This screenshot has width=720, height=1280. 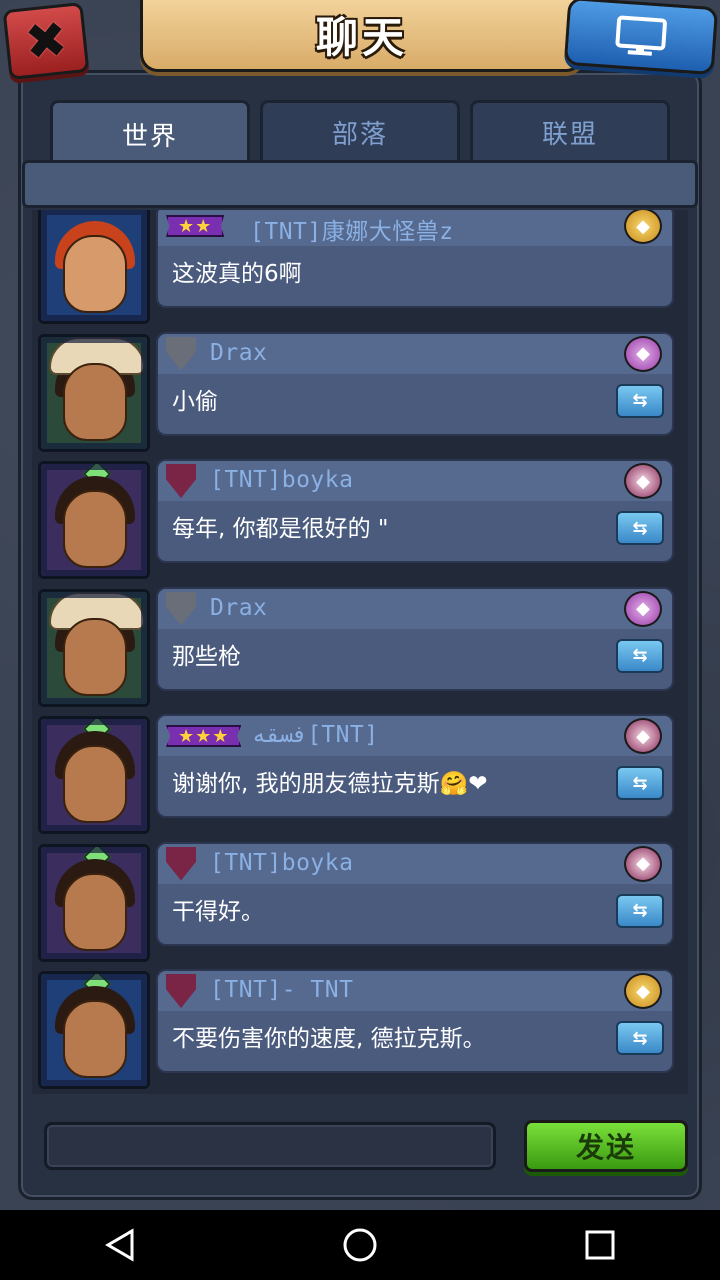 I want to click on chat-message: Drax ◆ 那些枪 ⇆, so click(x=360, y=647).